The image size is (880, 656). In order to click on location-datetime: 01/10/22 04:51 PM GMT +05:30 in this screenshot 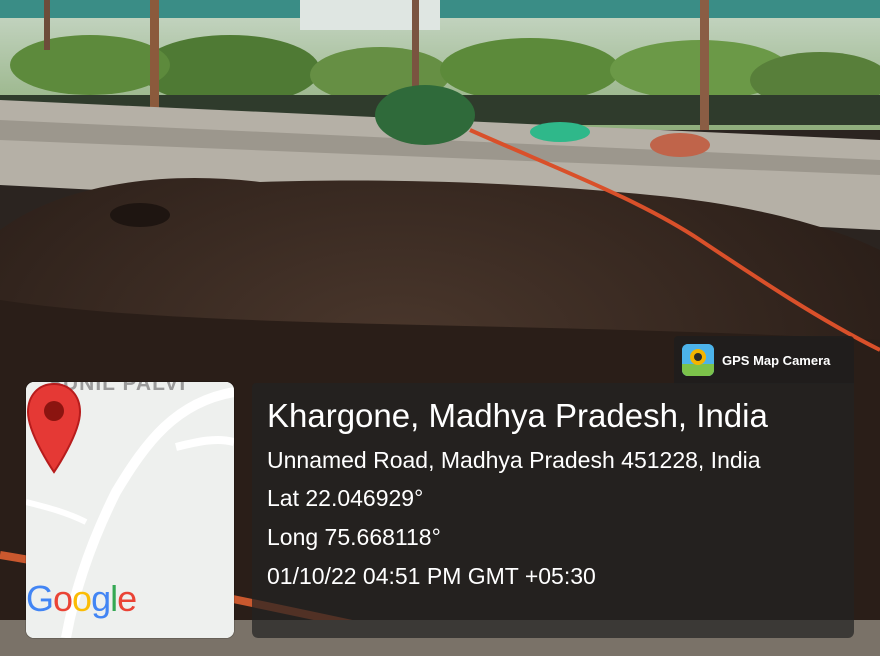, I will do `click(431, 576)`.